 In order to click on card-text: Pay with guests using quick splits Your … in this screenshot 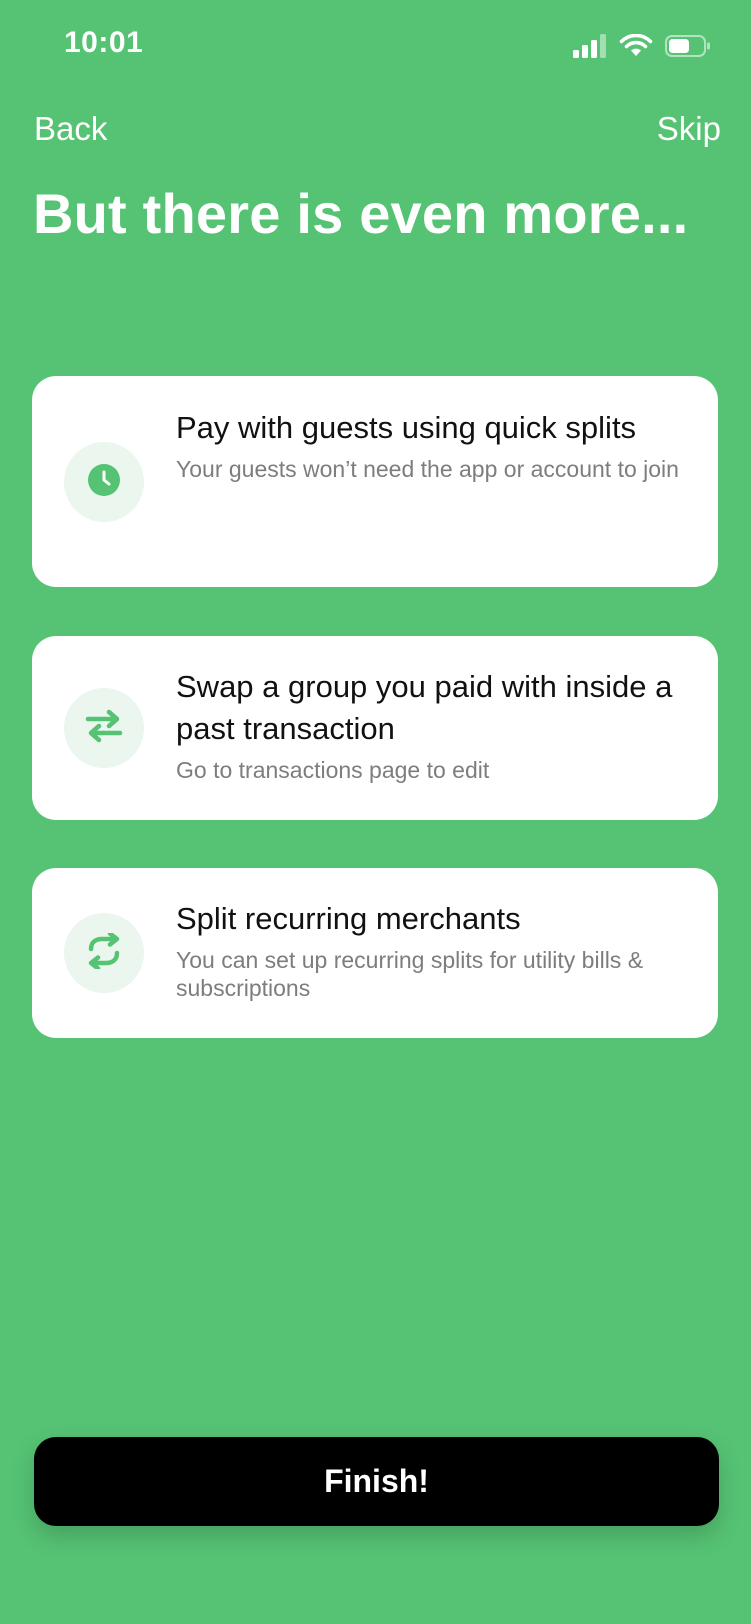, I will do `click(432, 445)`.